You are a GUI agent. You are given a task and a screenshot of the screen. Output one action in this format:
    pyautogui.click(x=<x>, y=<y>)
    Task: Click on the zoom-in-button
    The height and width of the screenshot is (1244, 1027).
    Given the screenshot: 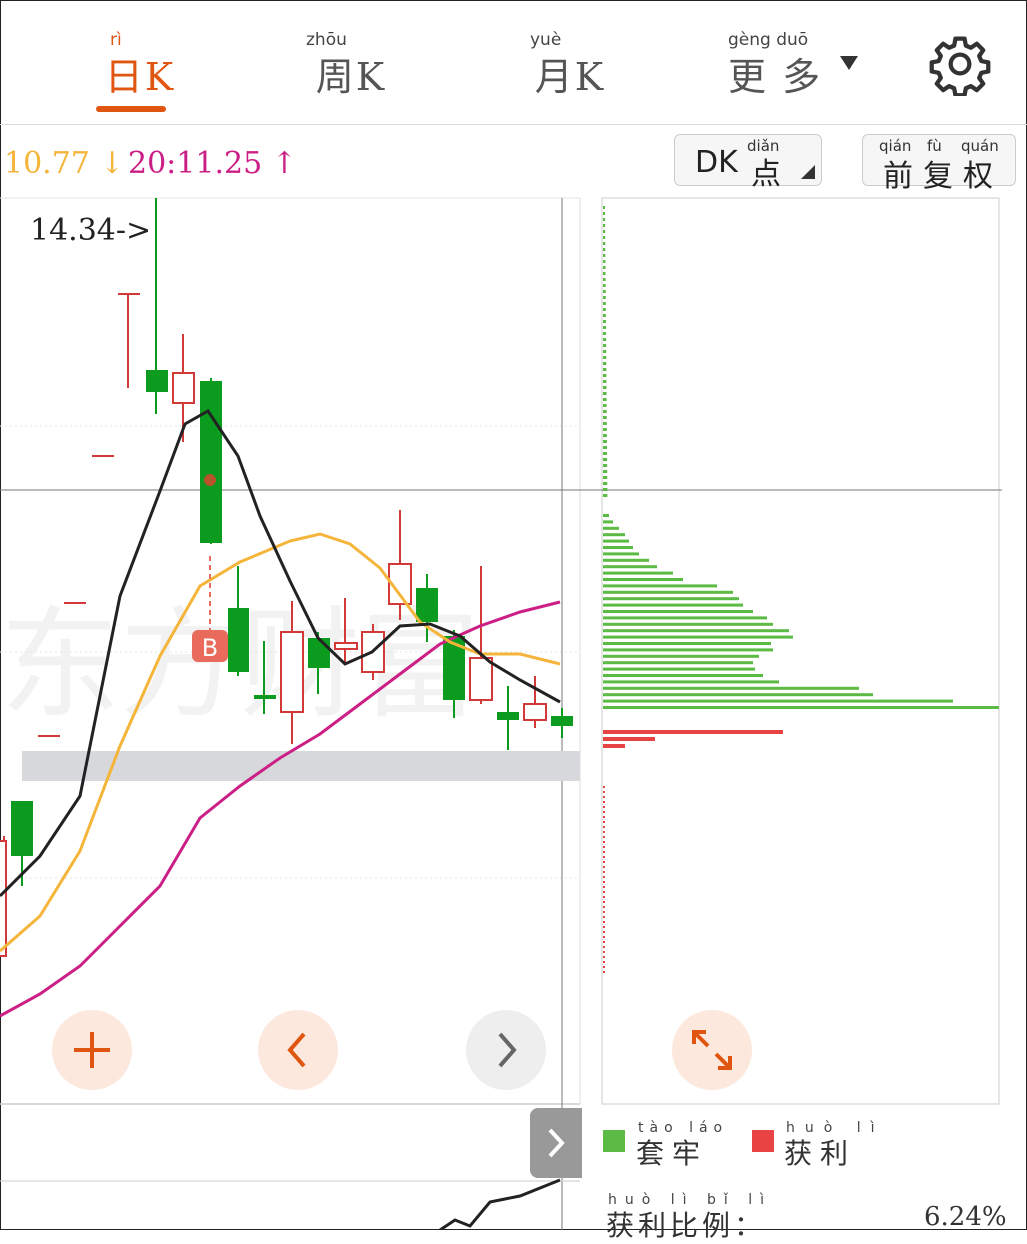 What is the action you would take?
    pyautogui.click(x=92, y=1050)
    